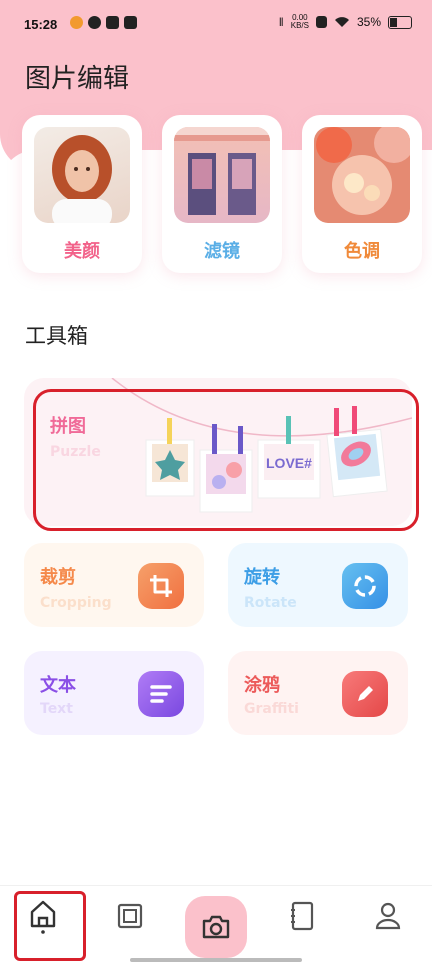 The height and width of the screenshot is (965, 432). Describe the element at coordinates (76, 603) in the screenshot. I see `crop-subtitle: Cropping` at that location.